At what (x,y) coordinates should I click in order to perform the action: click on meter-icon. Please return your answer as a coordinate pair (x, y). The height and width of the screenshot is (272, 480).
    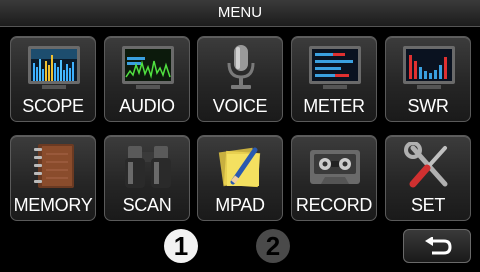
    Looking at the image, I should click on (335, 68).